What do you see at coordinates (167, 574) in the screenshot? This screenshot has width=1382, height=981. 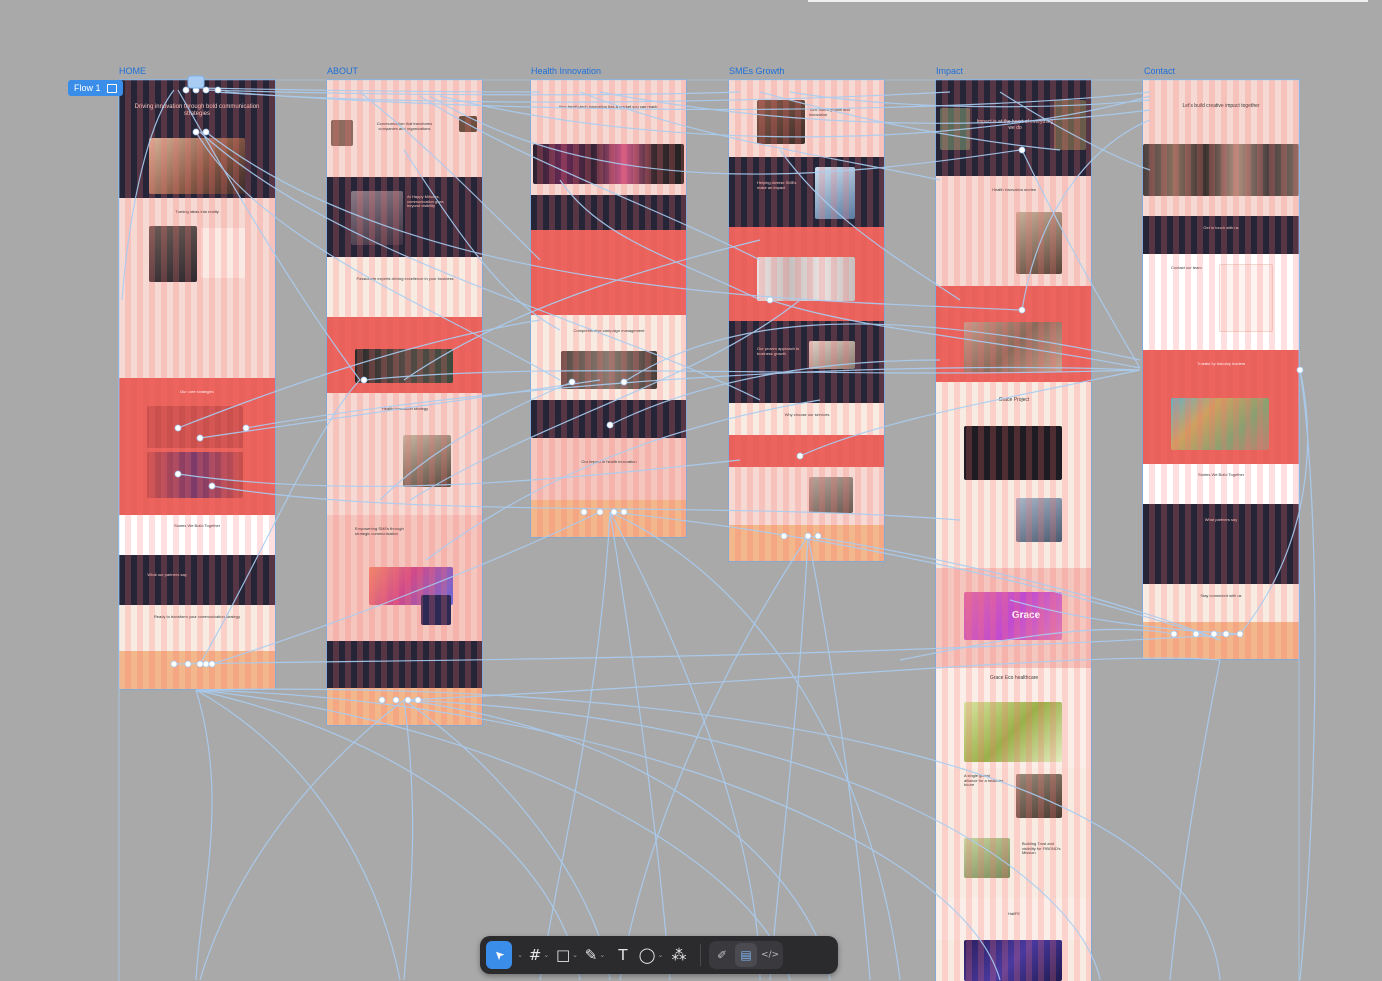 I see `home-section-partners-title: What our partners say` at bounding box center [167, 574].